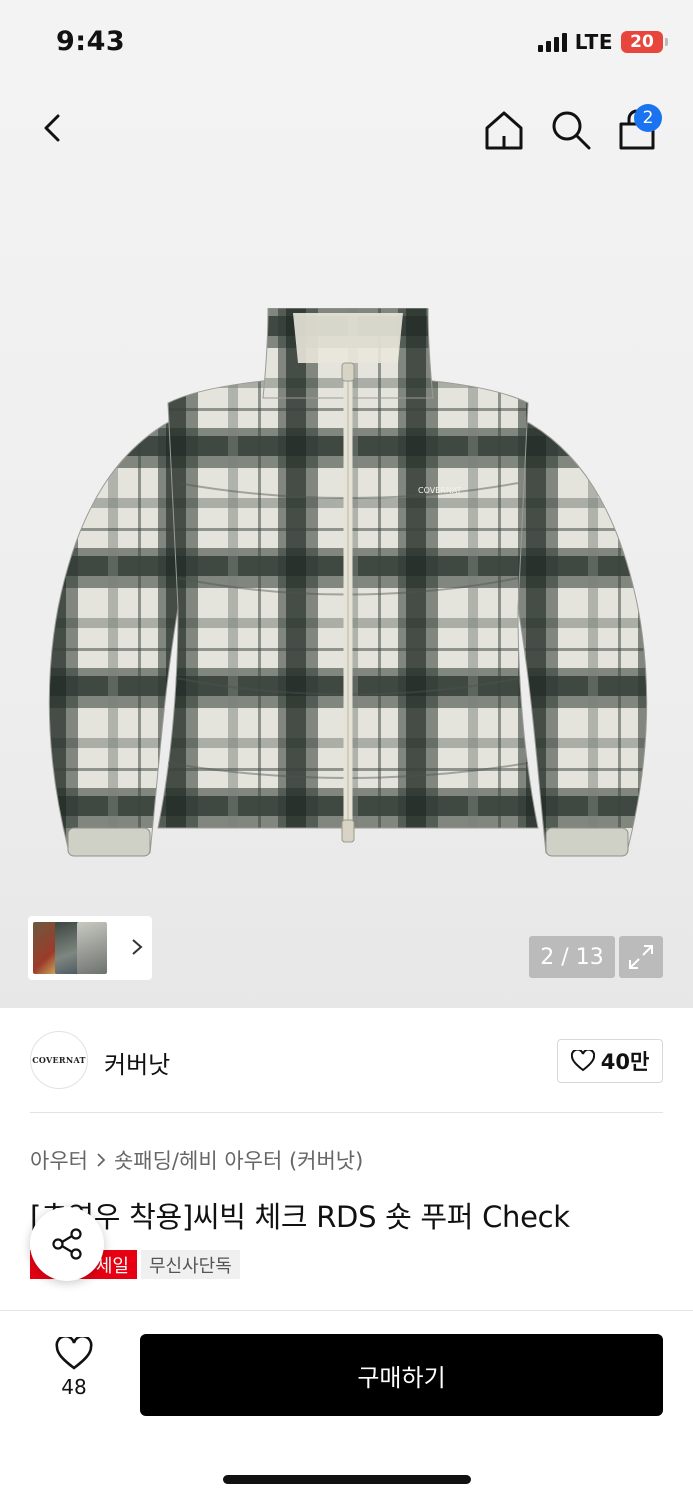 The height and width of the screenshot is (1500, 693). What do you see at coordinates (74, 1387) in the screenshot?
I see `wishlist-count: 48` at bounding box center [74, 1387].